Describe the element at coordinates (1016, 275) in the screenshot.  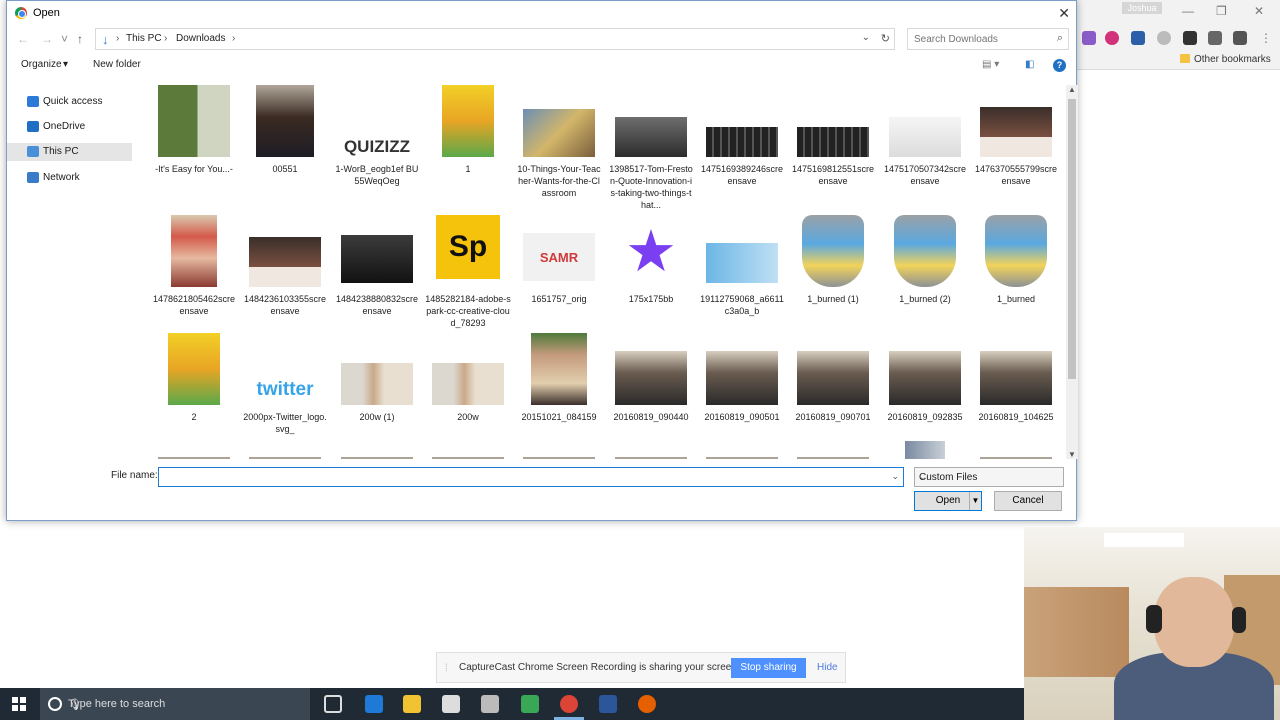
I see `file-item: 1_burned` at that location.